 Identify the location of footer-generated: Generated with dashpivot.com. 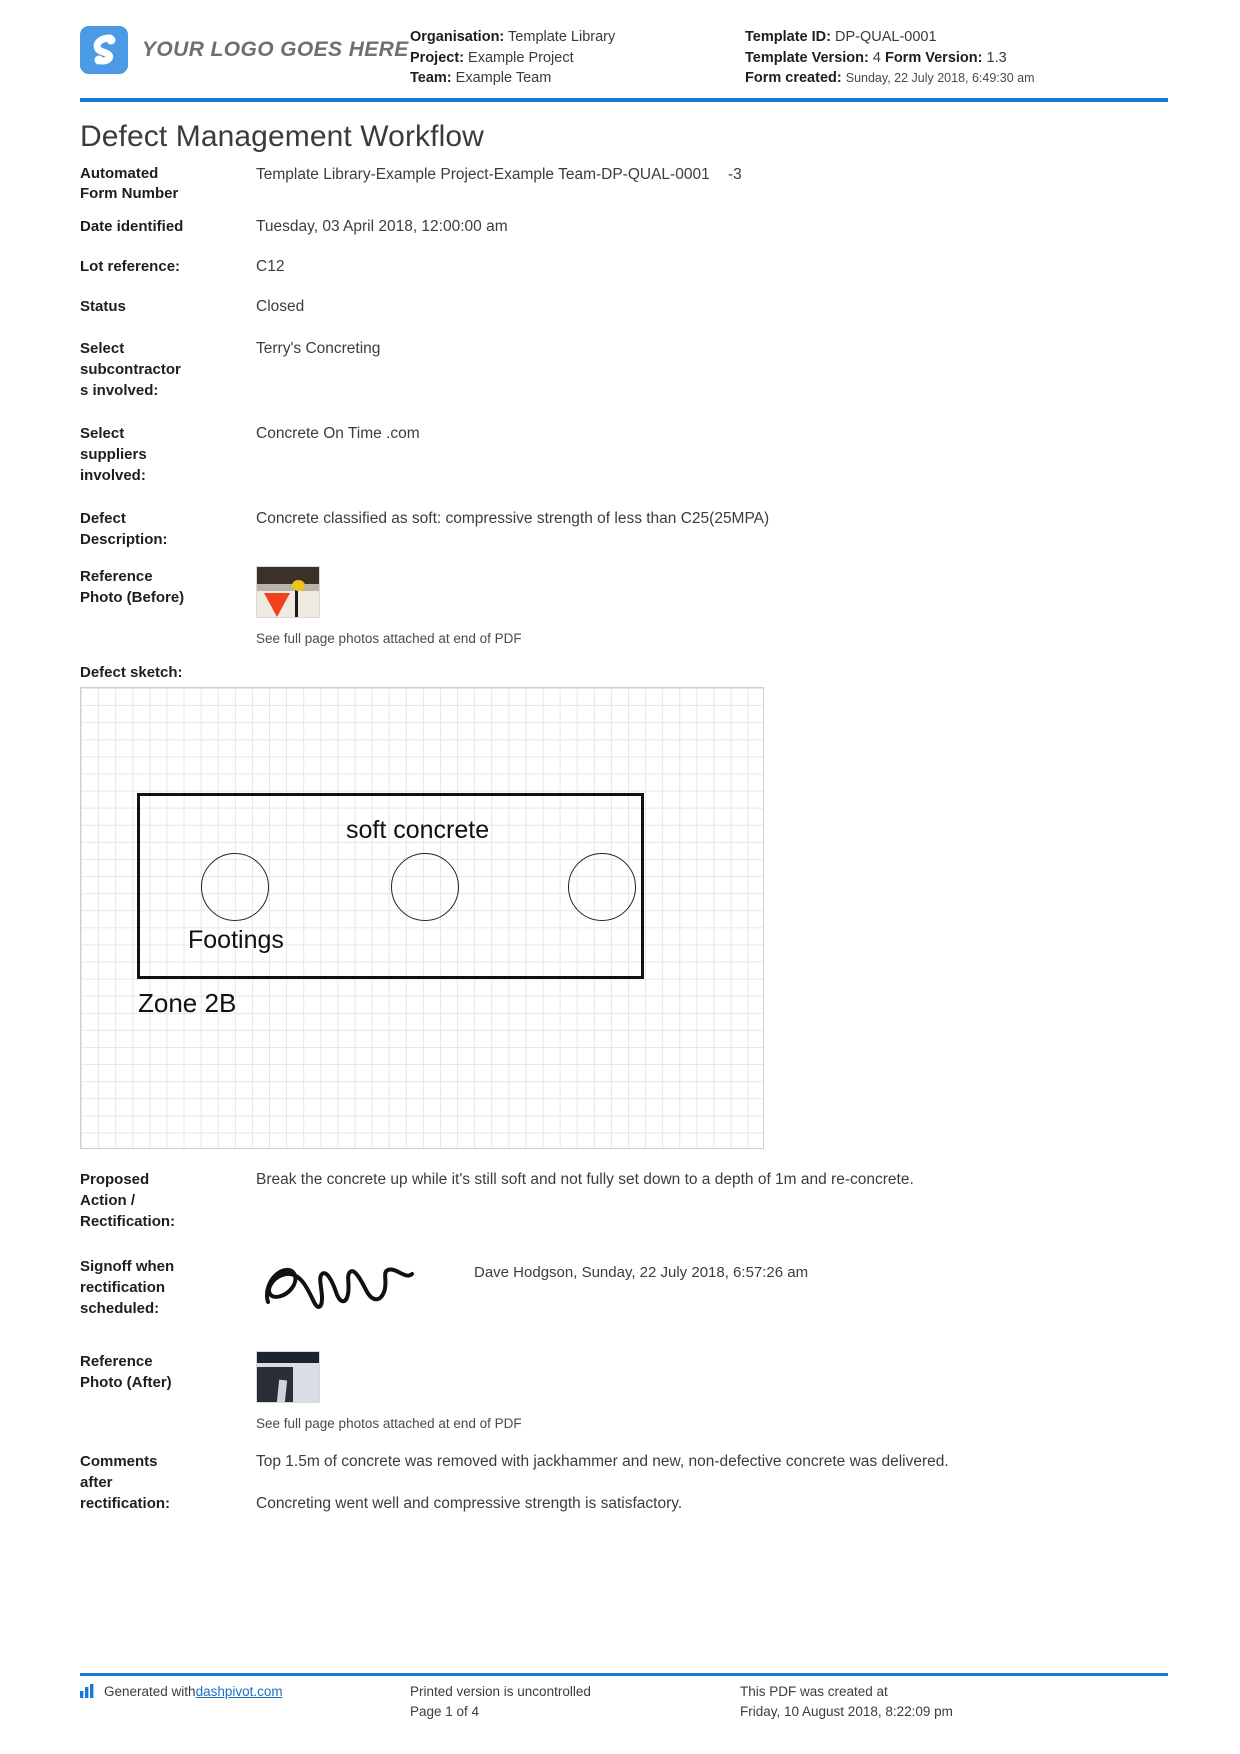
(245, 1702).